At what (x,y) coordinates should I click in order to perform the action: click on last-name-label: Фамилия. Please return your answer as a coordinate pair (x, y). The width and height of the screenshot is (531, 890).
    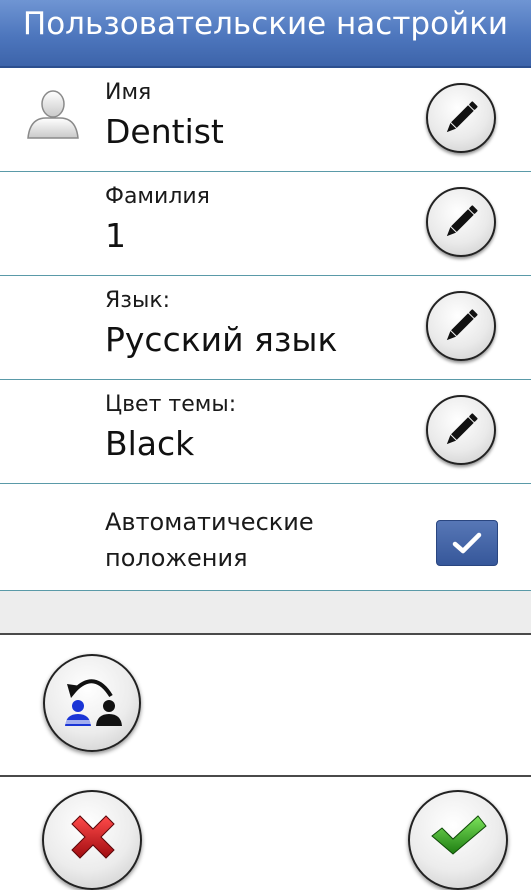
    Looking at the image, I should click on (157, 196).